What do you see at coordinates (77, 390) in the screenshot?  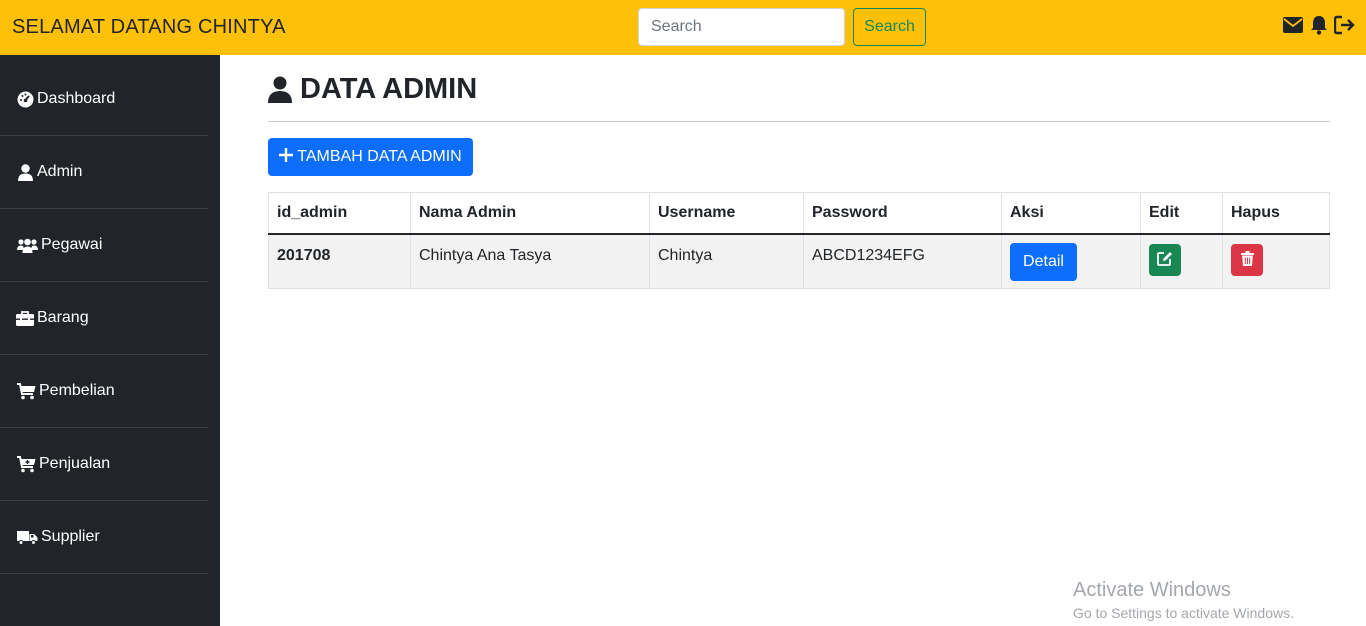 I see `sidebar-item-label: Pembelian` at bounding box center [77, 390].